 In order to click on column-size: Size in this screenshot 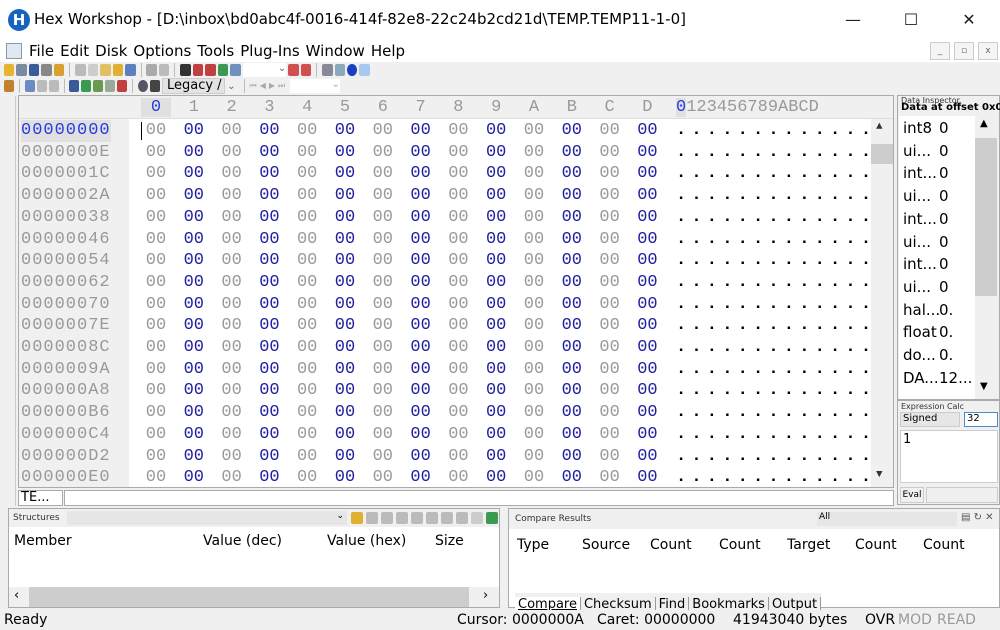, I will do `click(449, 541)`.